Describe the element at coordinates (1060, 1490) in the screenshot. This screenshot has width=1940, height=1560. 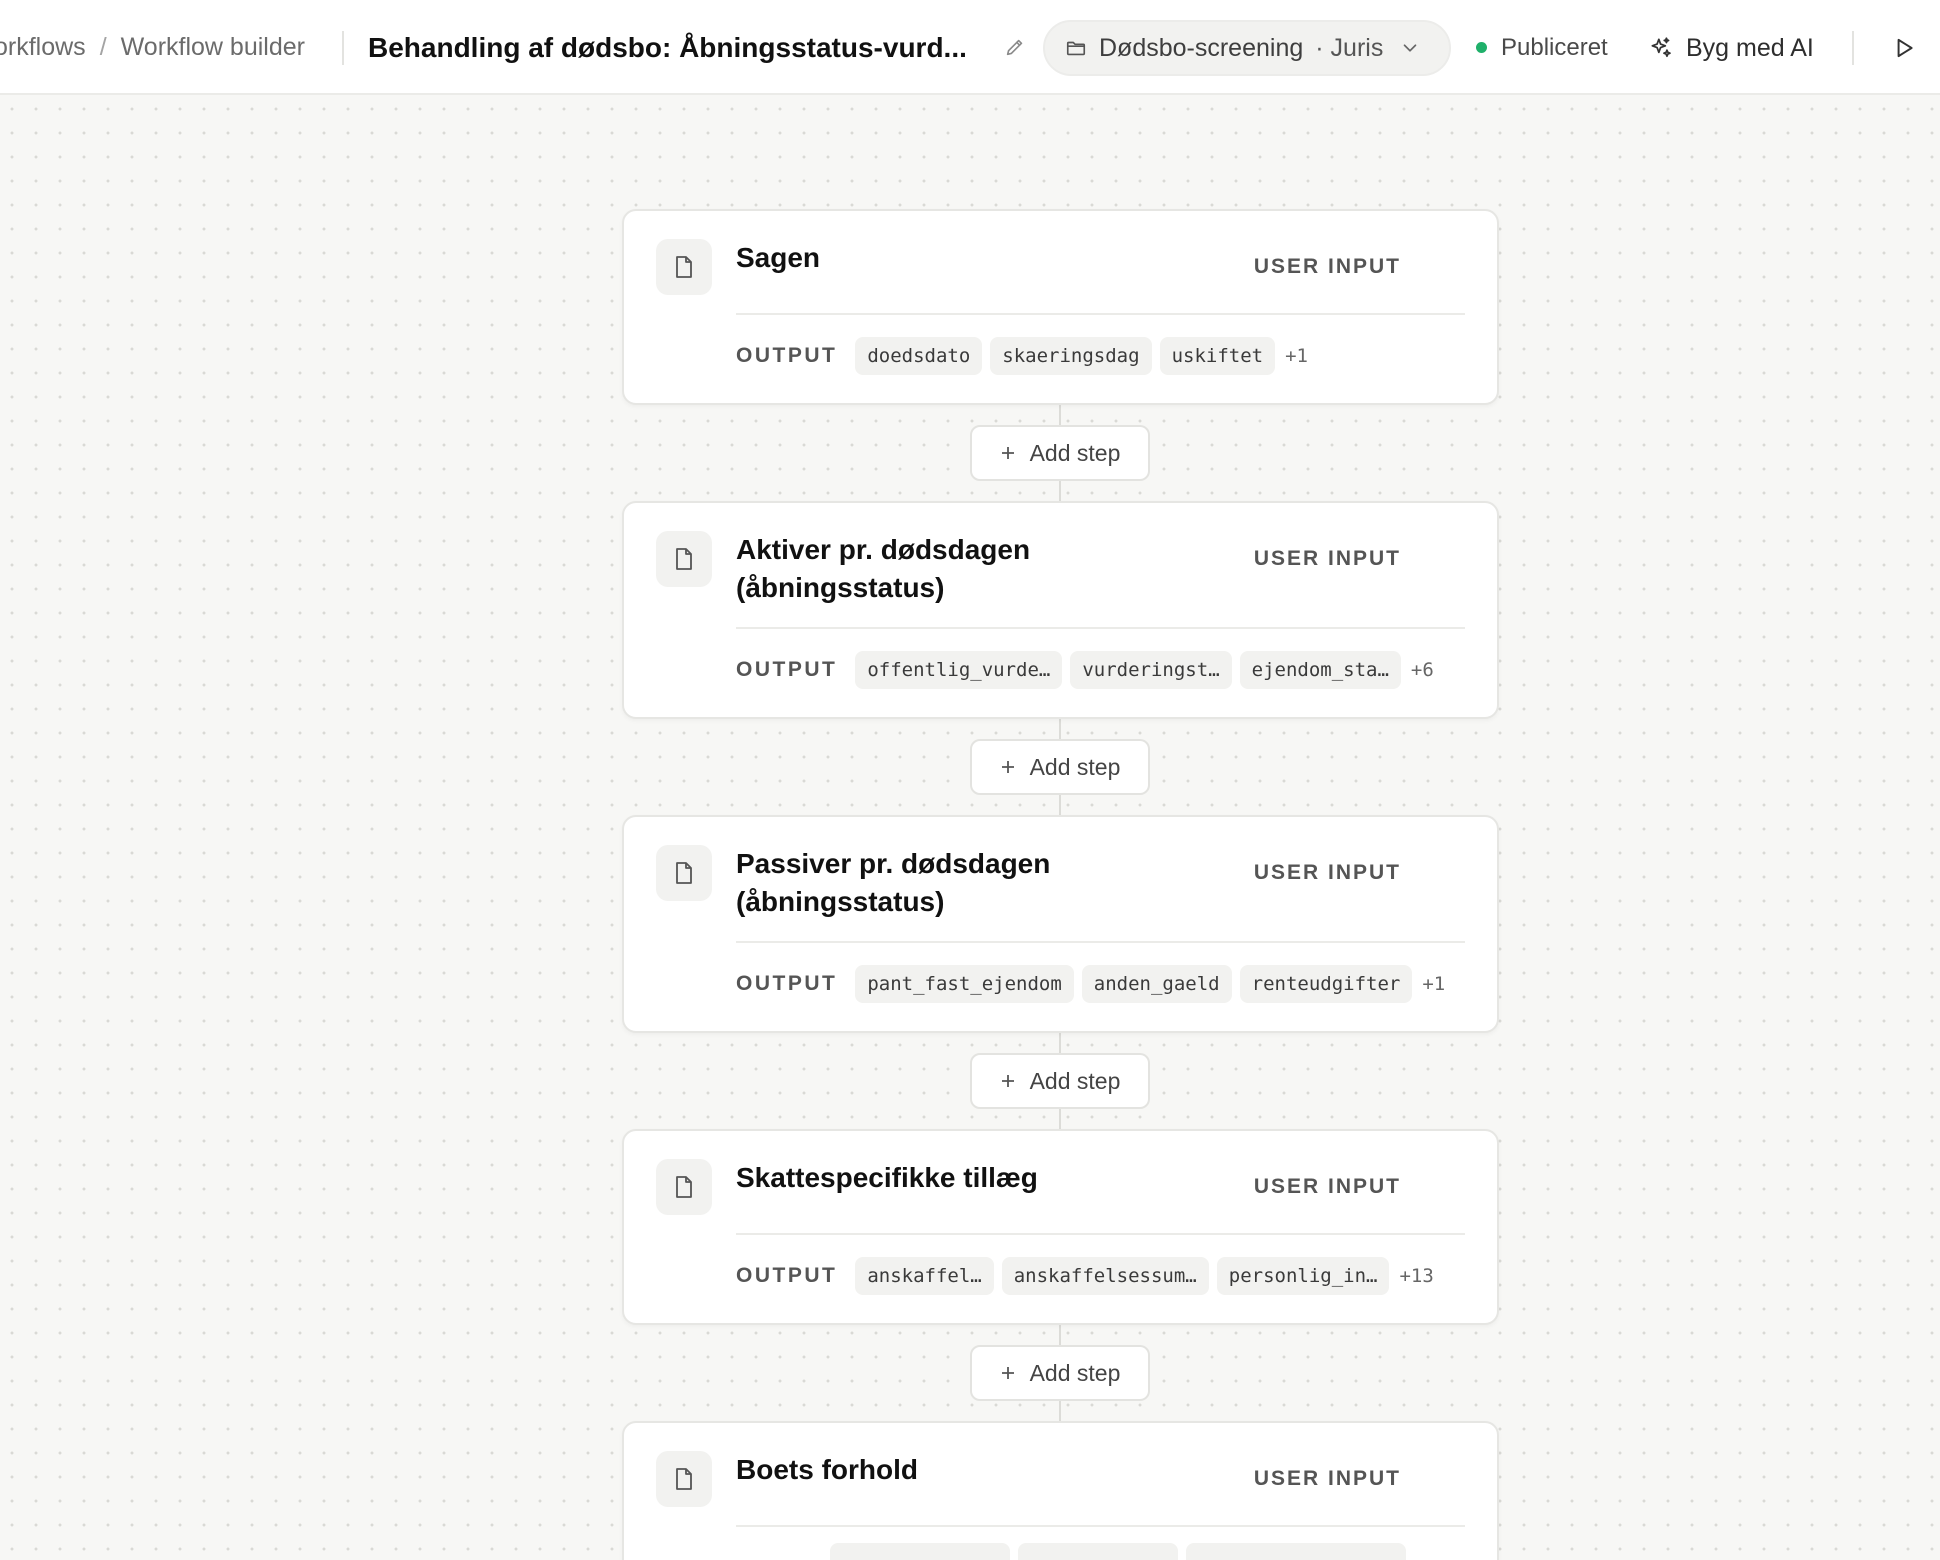
I see `step-card-boets-forhold: Boets forhold USER INPUT` at that location.